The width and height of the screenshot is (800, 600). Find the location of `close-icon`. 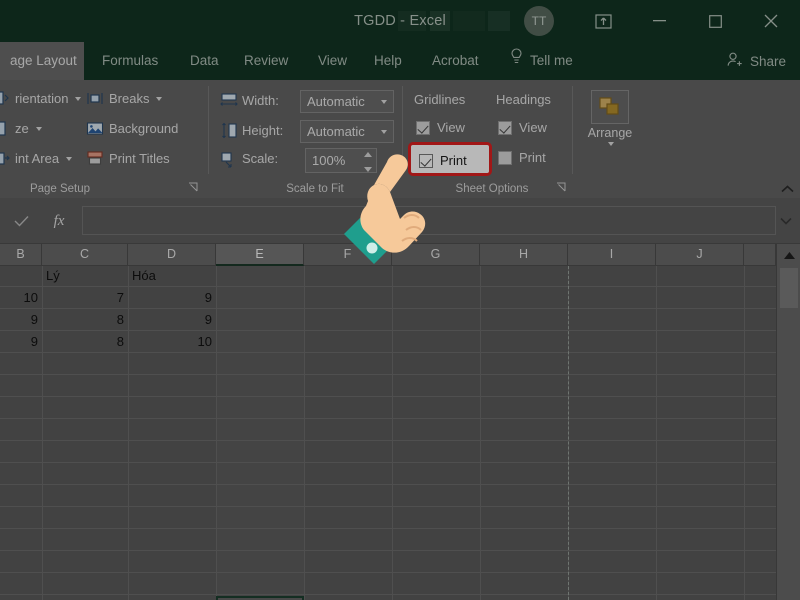

close-icon is located at coordinates (771, 21).